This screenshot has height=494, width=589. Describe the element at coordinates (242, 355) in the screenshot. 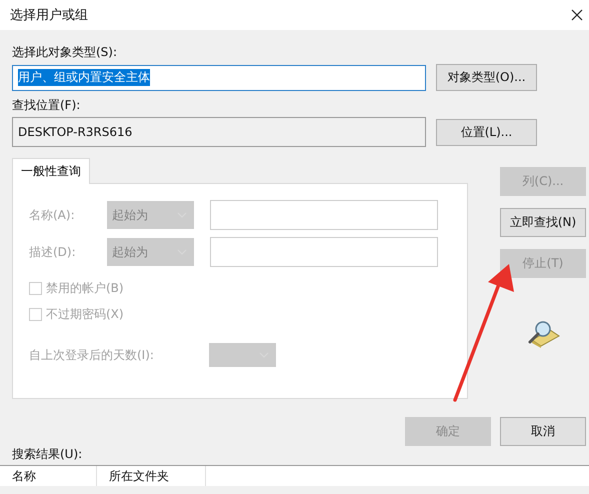

I see `days-dropdown` at that location.